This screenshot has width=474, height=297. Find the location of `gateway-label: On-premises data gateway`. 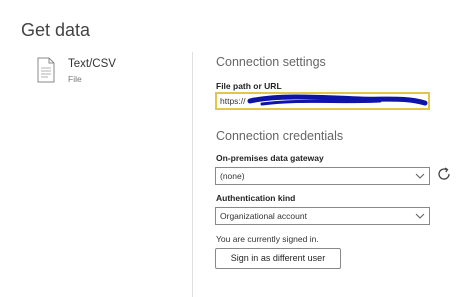

gateway-label: On-premises data gateway is located at coordinates (270, 158).